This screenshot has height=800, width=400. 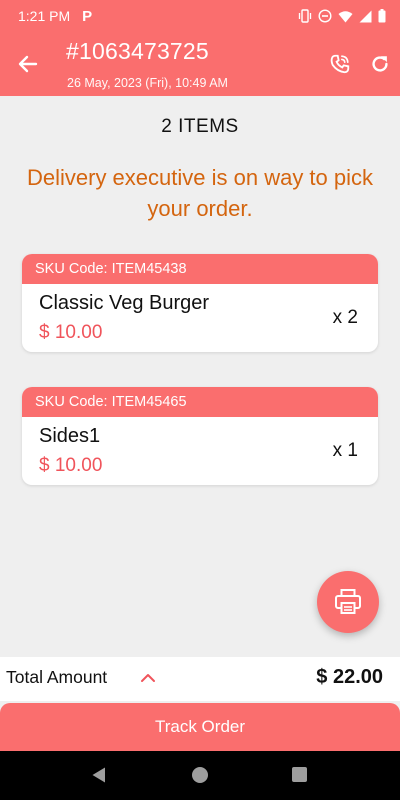 I want to click on order-item-card: SKU Code: ITEM45465 Sides1 $ 10.00 x 1, so click(x=200, y=436).